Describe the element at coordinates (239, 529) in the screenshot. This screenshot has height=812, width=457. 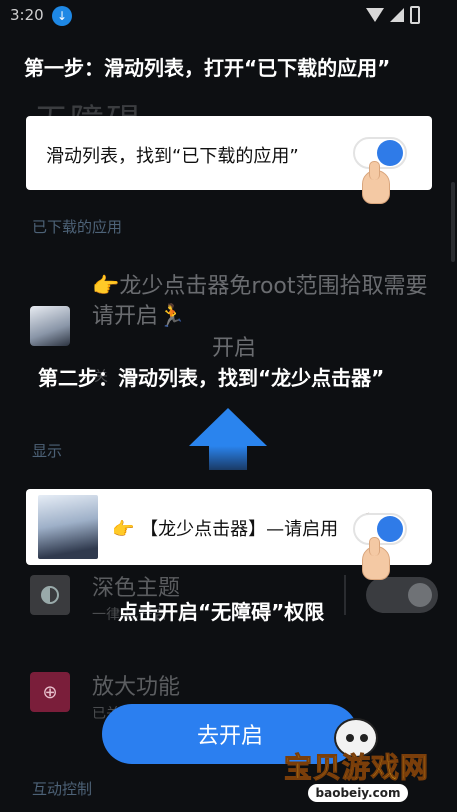
I see `step2-card-text: 【龙少点击器】—请启用` at that location.